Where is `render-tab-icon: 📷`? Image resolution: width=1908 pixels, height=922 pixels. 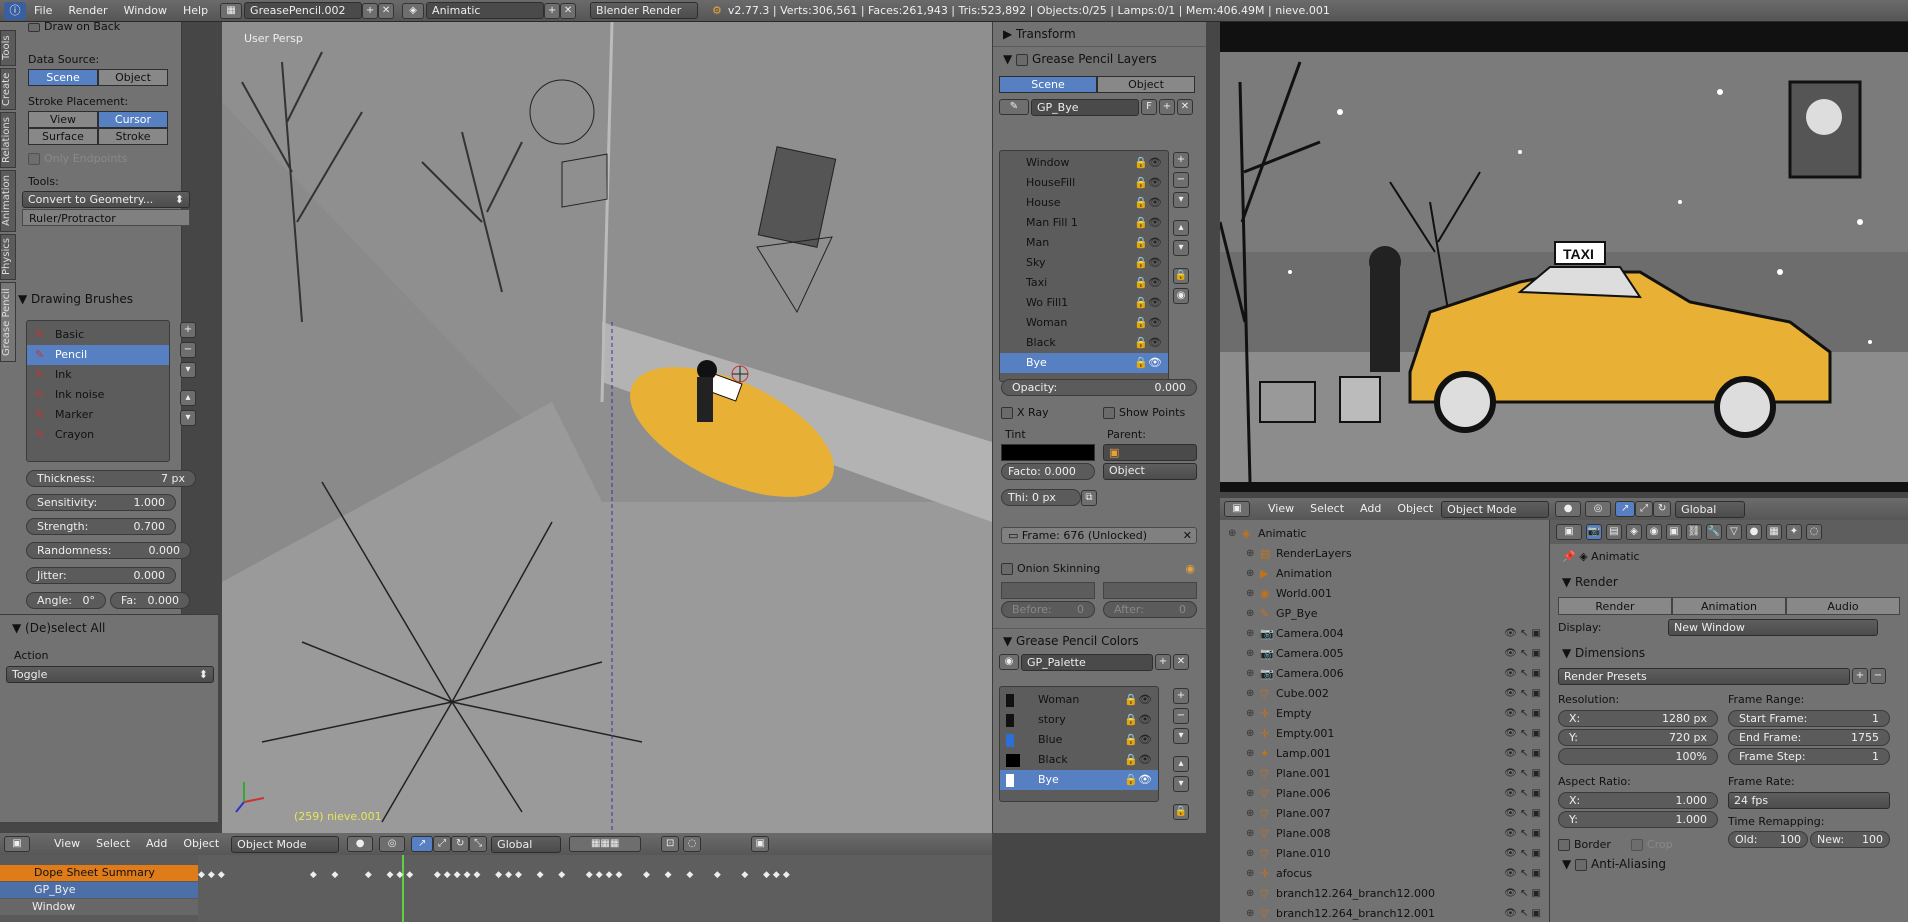
render-tab-icon: 📷 is located at coordinates (1594, 532).